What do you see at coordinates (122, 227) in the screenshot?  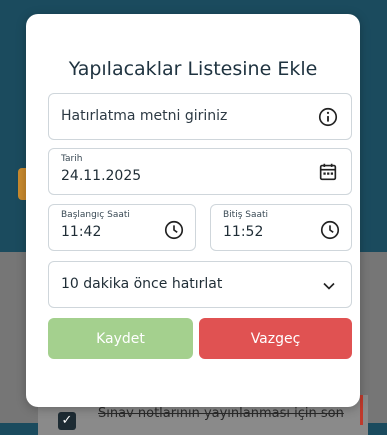 I see `start-time-field: Başlangıç Saati 11:42` at bounding box center [122, 227].